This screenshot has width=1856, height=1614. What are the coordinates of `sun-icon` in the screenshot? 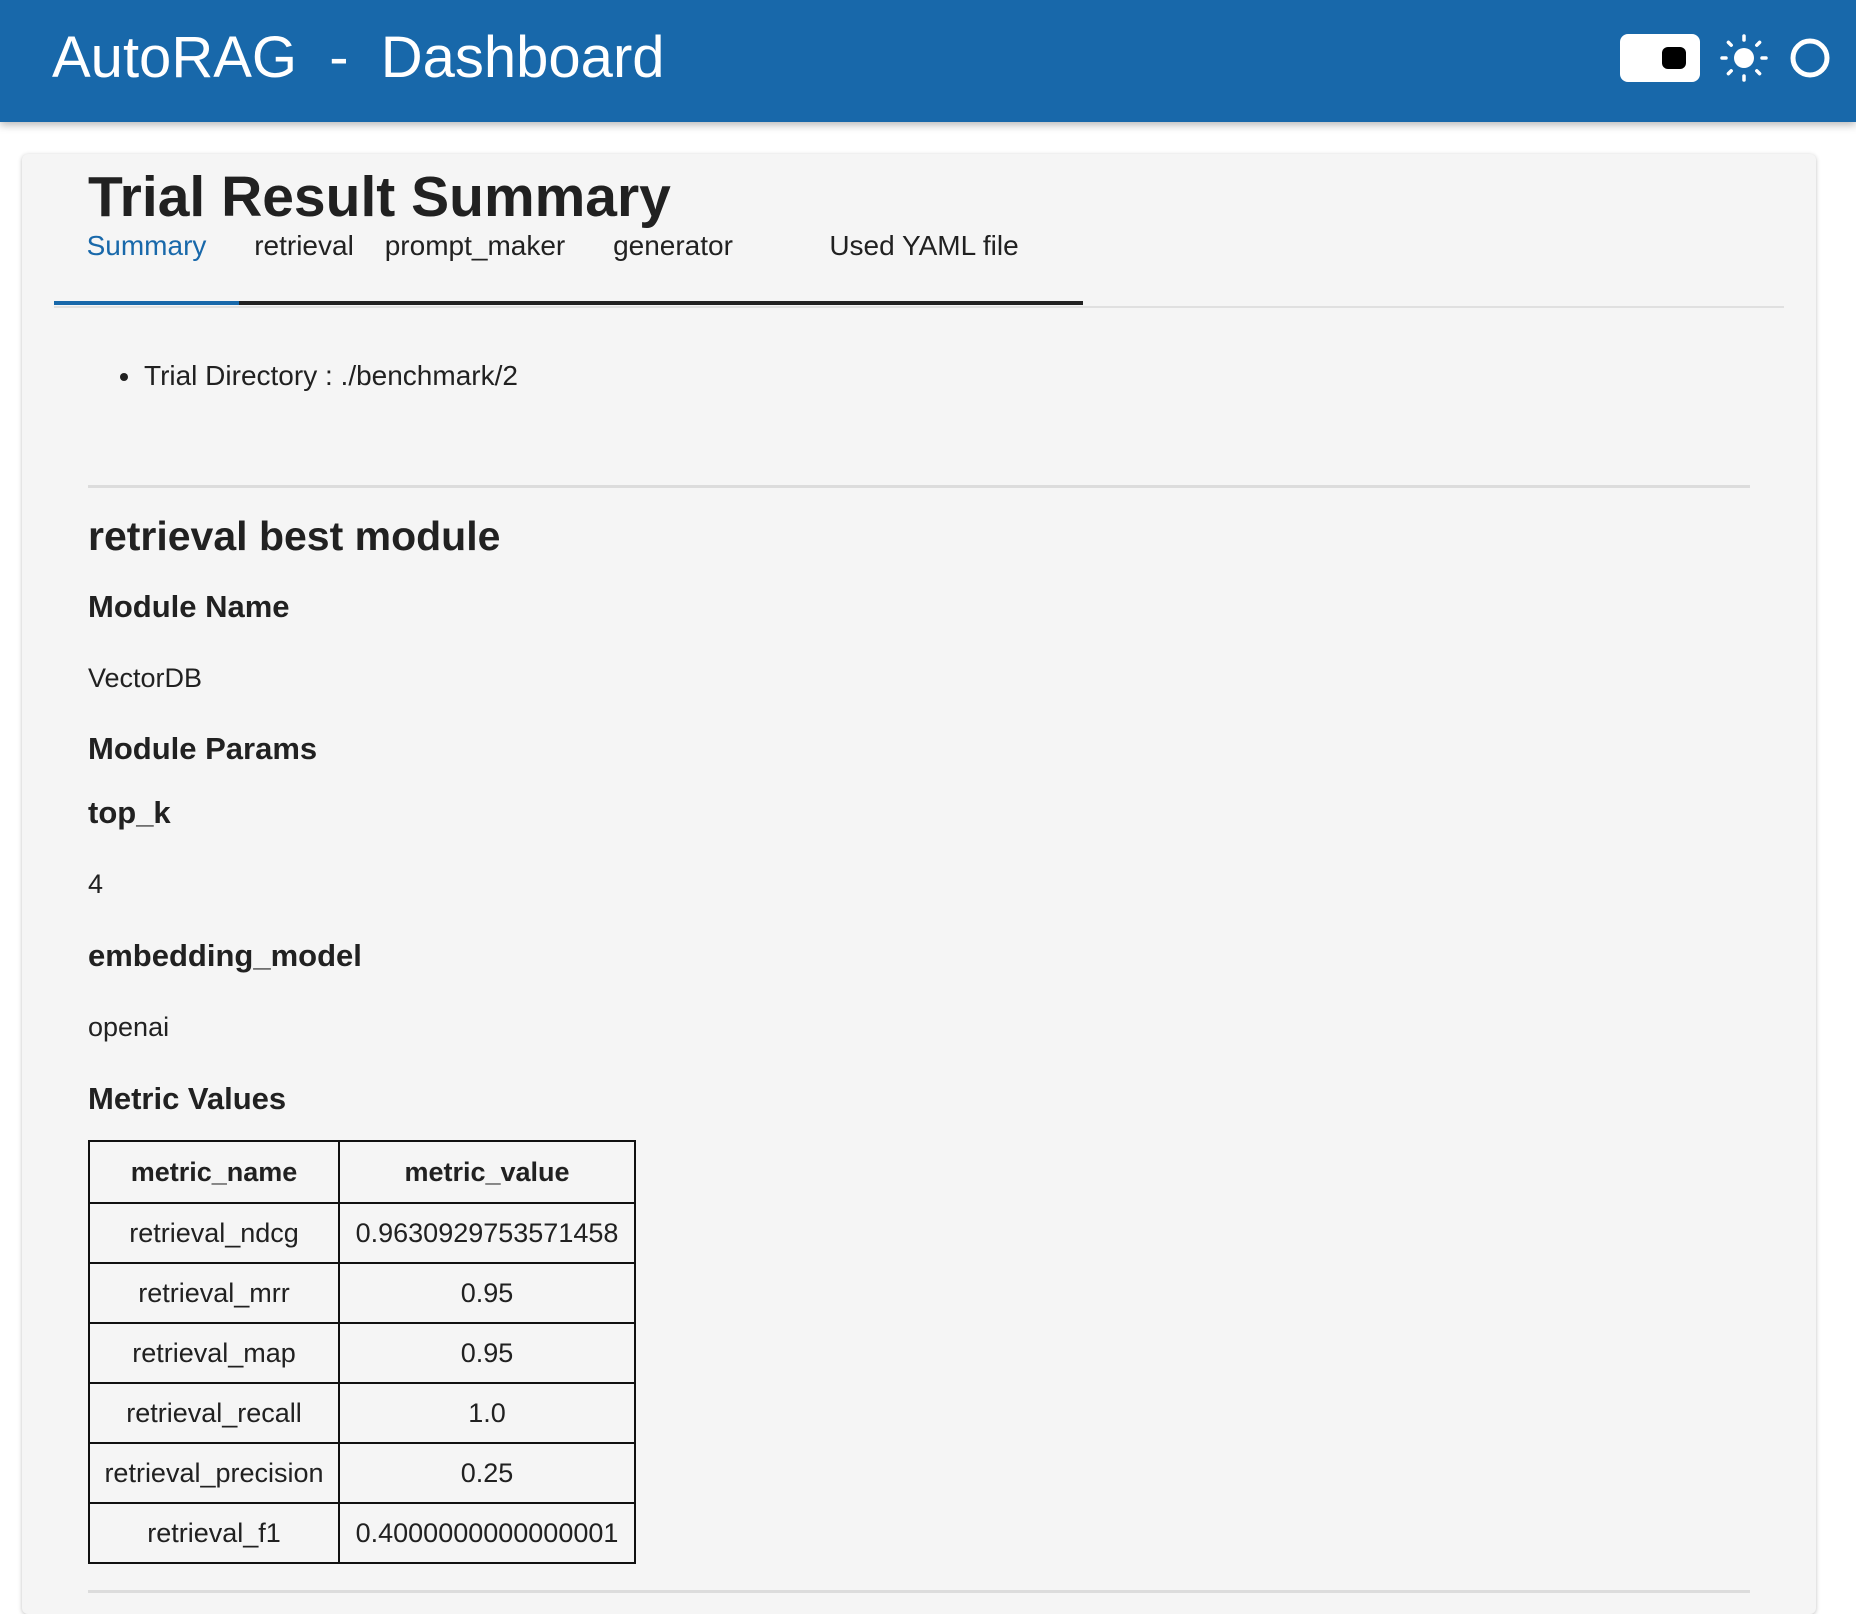 It's located at (1744, 58).